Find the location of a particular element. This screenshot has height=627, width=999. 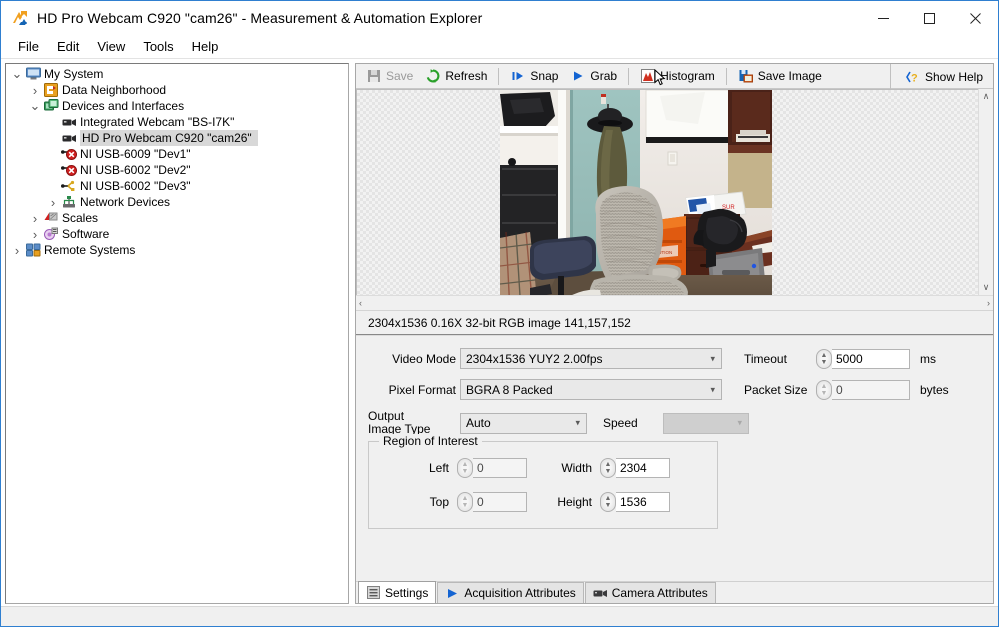

timeout-spinner: ▲ ▼ is located at coordinates (824, 358).